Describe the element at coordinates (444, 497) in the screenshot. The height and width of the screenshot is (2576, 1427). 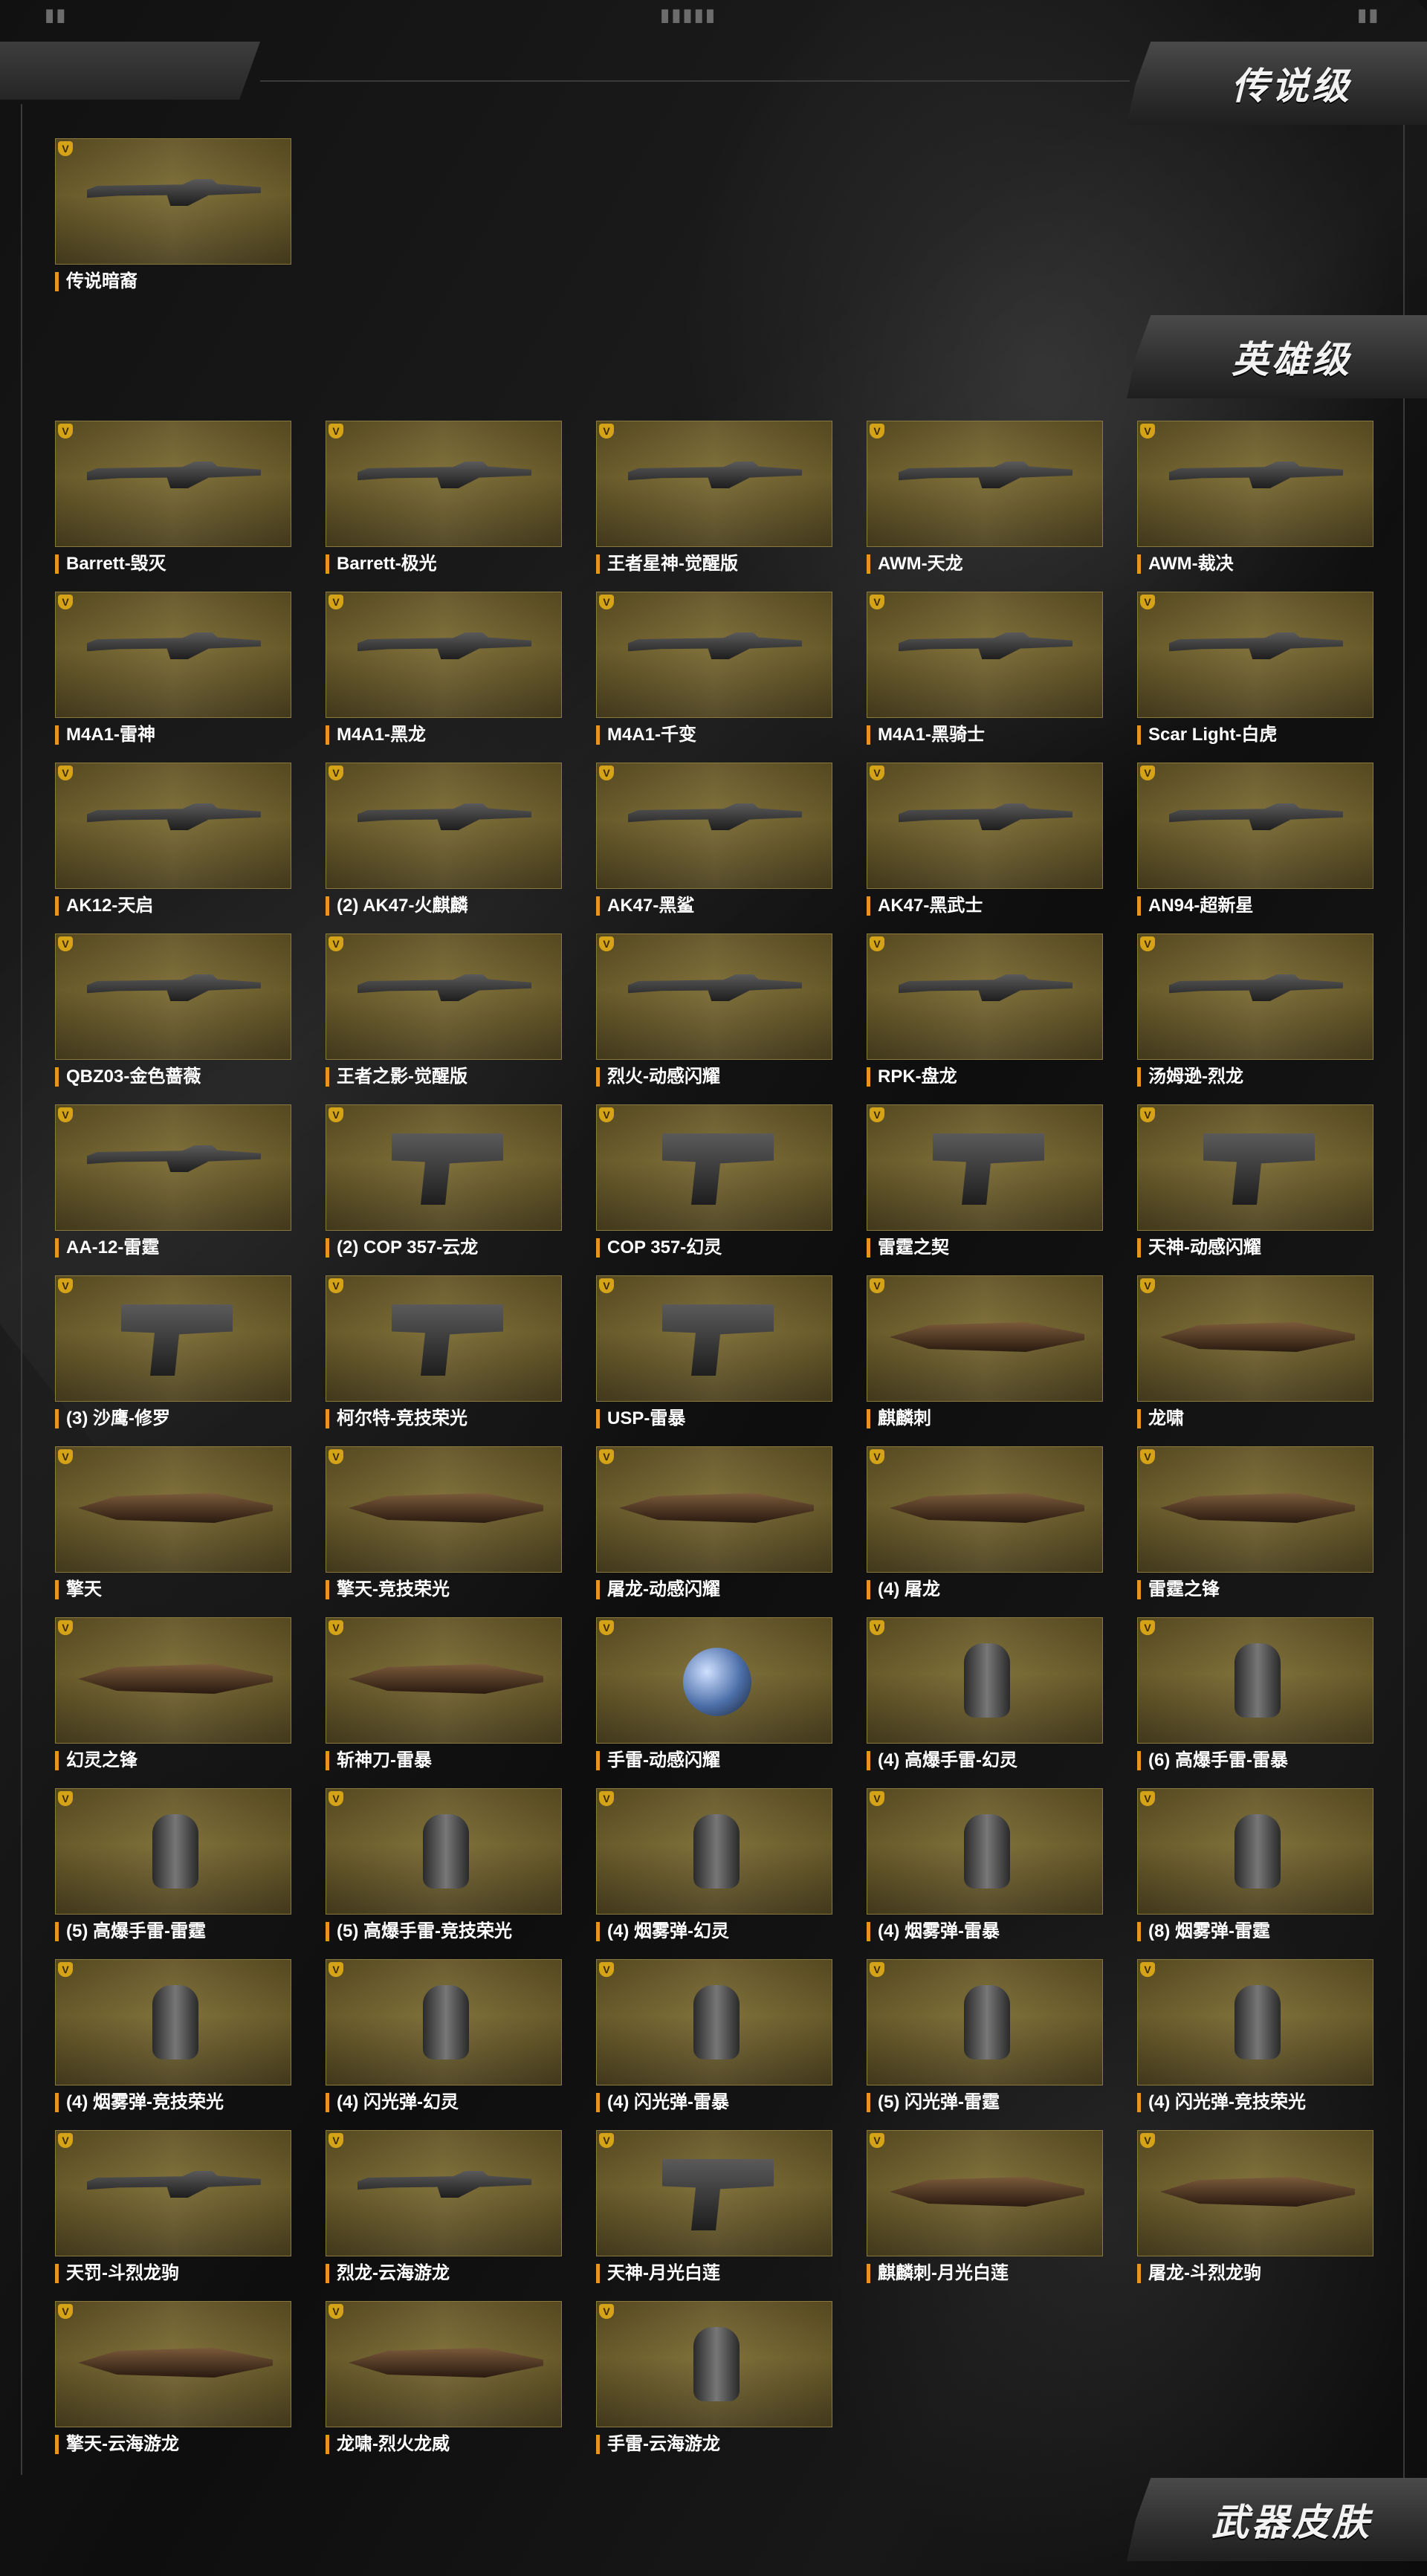
I see `skin-card: V Barrett-极光` at that location.